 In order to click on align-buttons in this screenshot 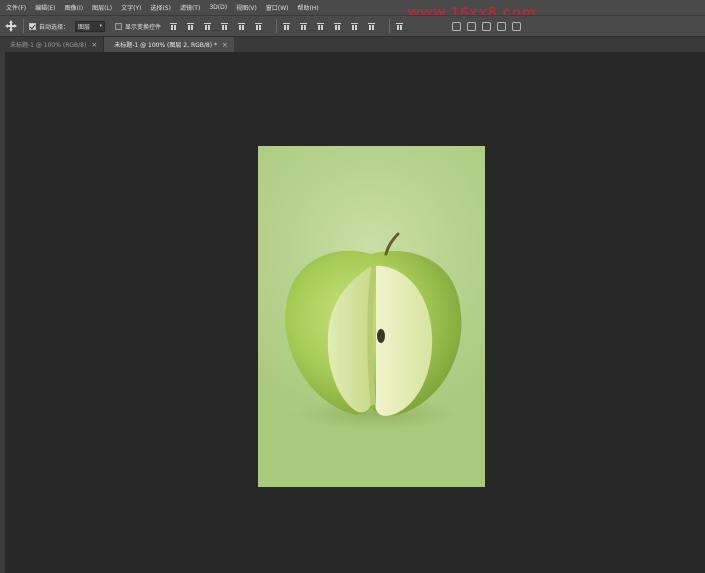, I will do `click(348, 26)`.